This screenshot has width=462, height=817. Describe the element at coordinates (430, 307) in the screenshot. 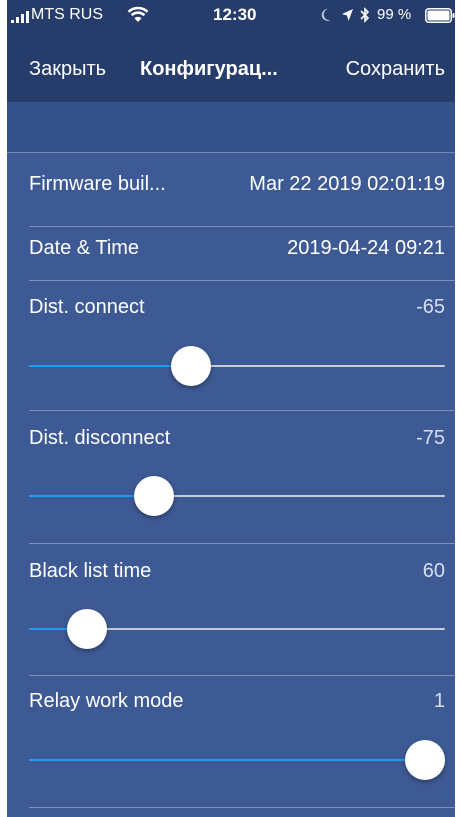

I see `dist-connect-value: -65` at that location.